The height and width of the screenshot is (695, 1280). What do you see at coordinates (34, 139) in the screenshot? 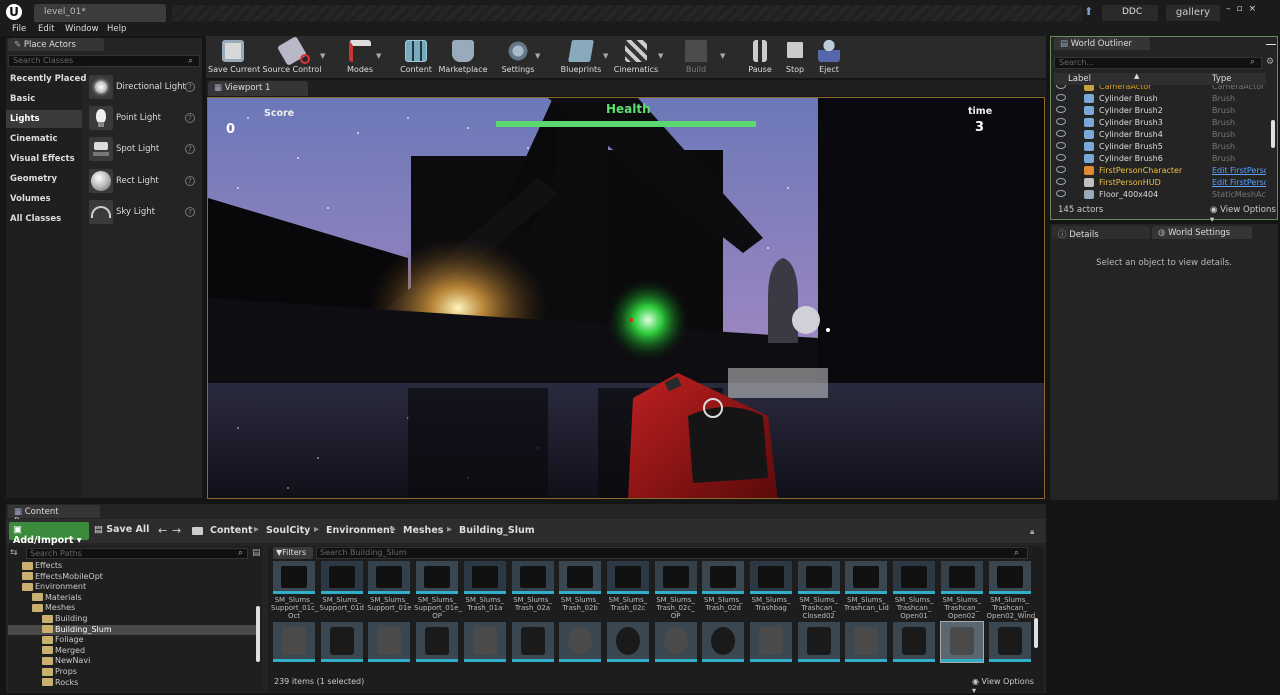
I see `category-cinematic: Cinematic` at bounding box center [34, 139].